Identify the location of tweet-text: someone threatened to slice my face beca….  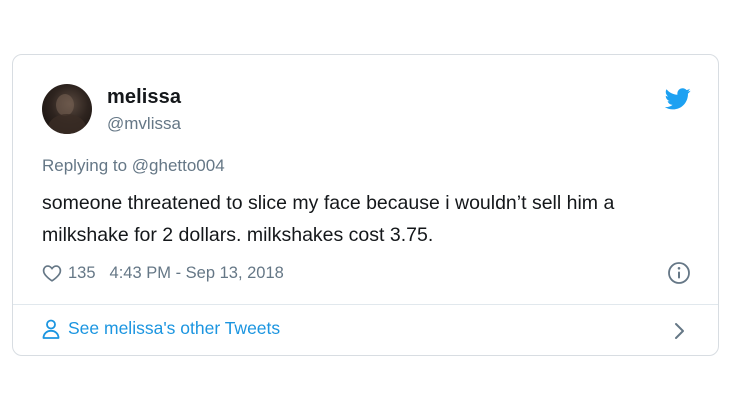
(328, 219).